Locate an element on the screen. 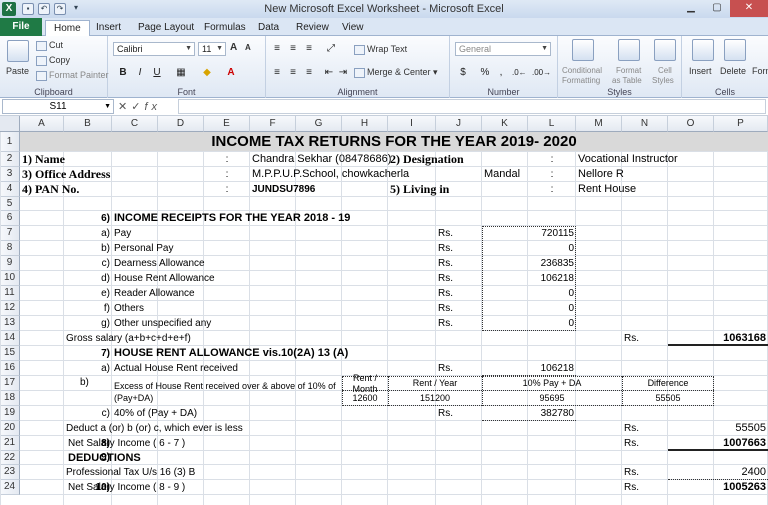  column-header: J is located at coordinates (459, 124).